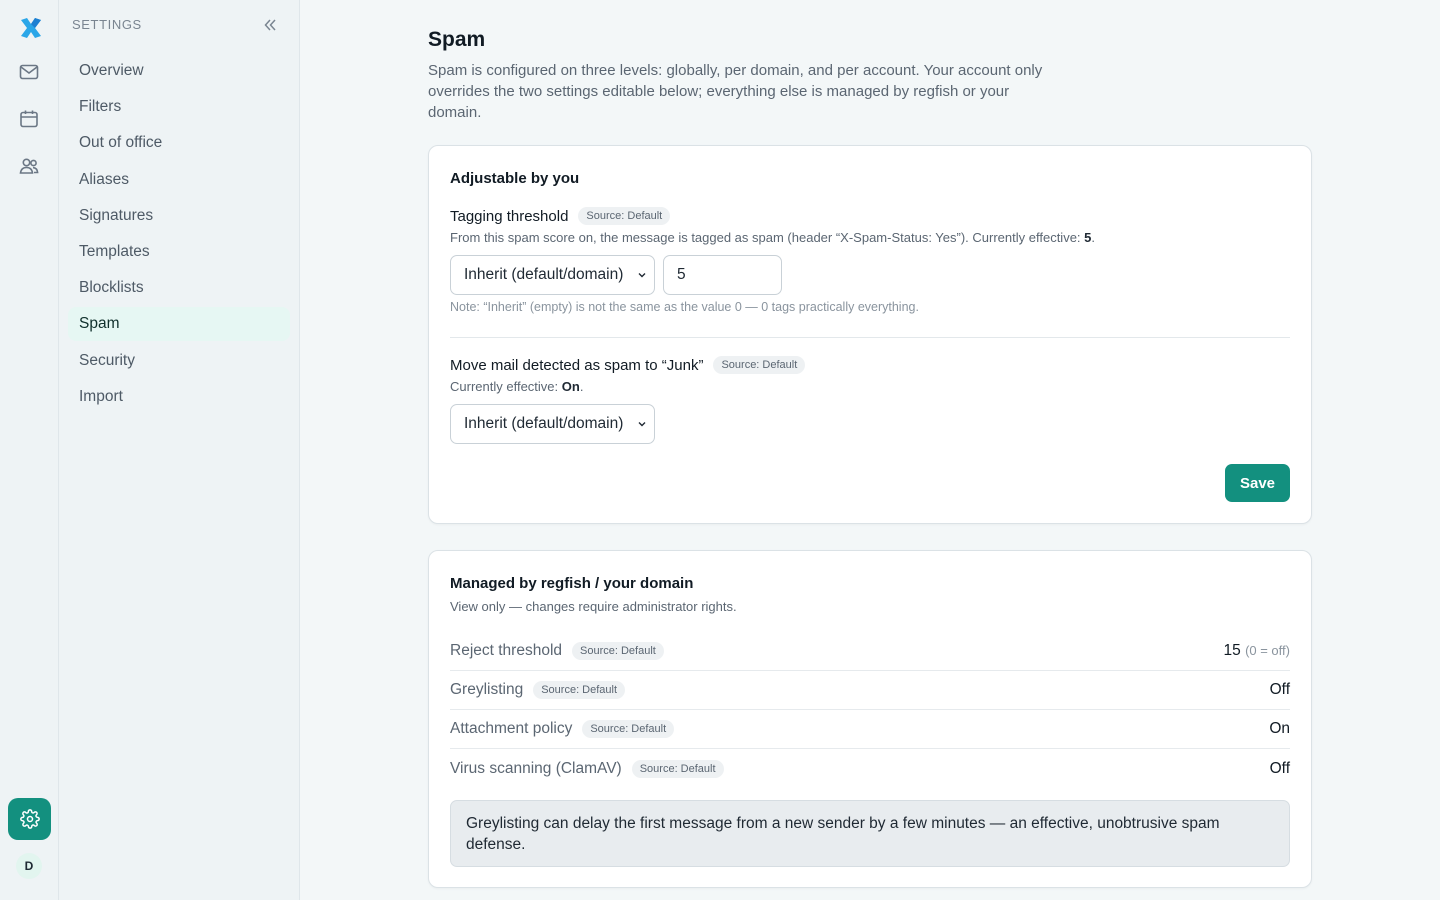 The height and width of the screenshot is (900, 1440). Describe the element at coordinates (515, 178) in the screenshot. I see `adjustable-card-title: Adjustable by you` at that location.